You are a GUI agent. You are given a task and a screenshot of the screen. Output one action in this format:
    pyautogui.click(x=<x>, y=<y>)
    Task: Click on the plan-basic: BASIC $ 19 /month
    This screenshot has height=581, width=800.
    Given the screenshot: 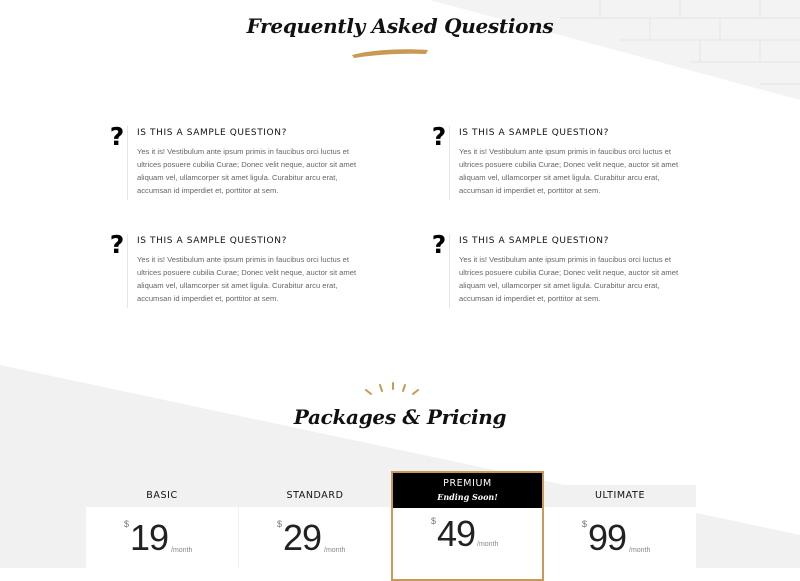 What is the action you would take?
    pyautogui.click(x=162, y=531)
    